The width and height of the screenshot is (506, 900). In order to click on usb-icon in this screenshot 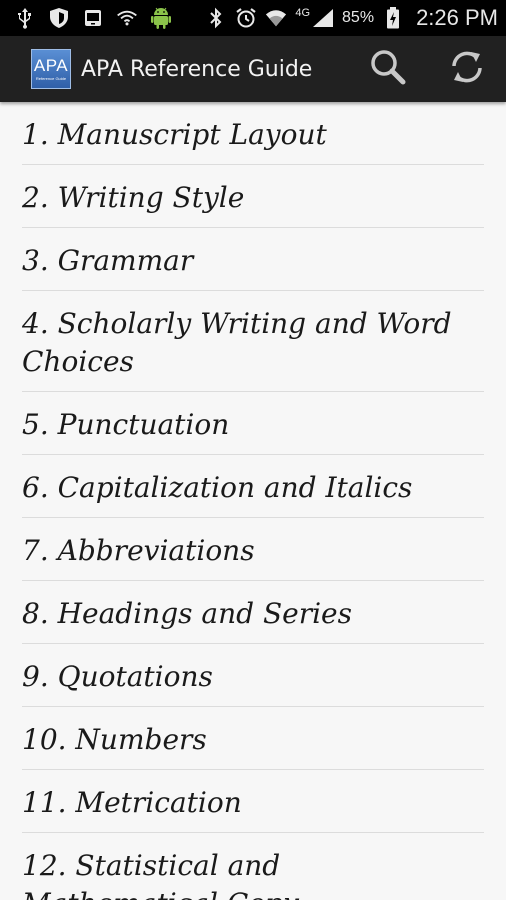, I will do `click(25, 18)`.